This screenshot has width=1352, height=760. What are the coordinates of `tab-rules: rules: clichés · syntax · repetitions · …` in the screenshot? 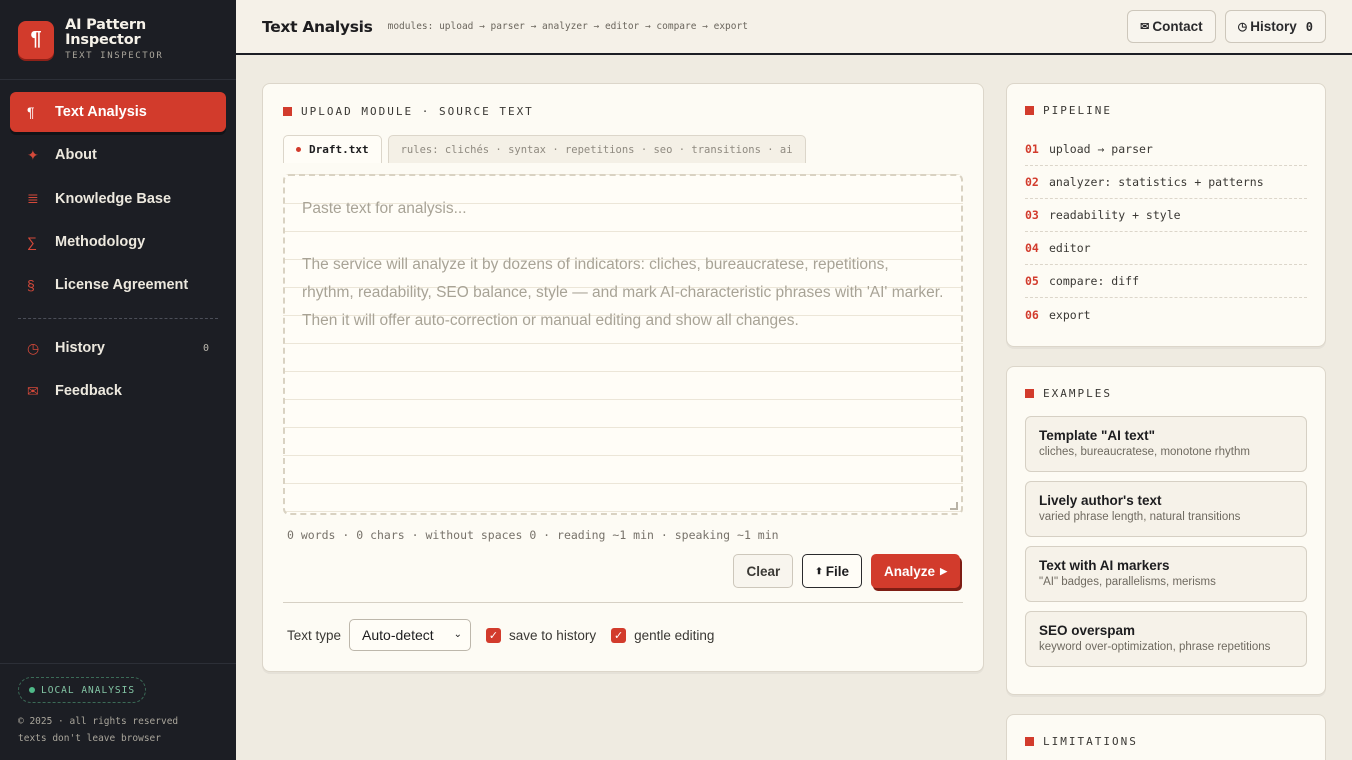 It's located at (596, 149).